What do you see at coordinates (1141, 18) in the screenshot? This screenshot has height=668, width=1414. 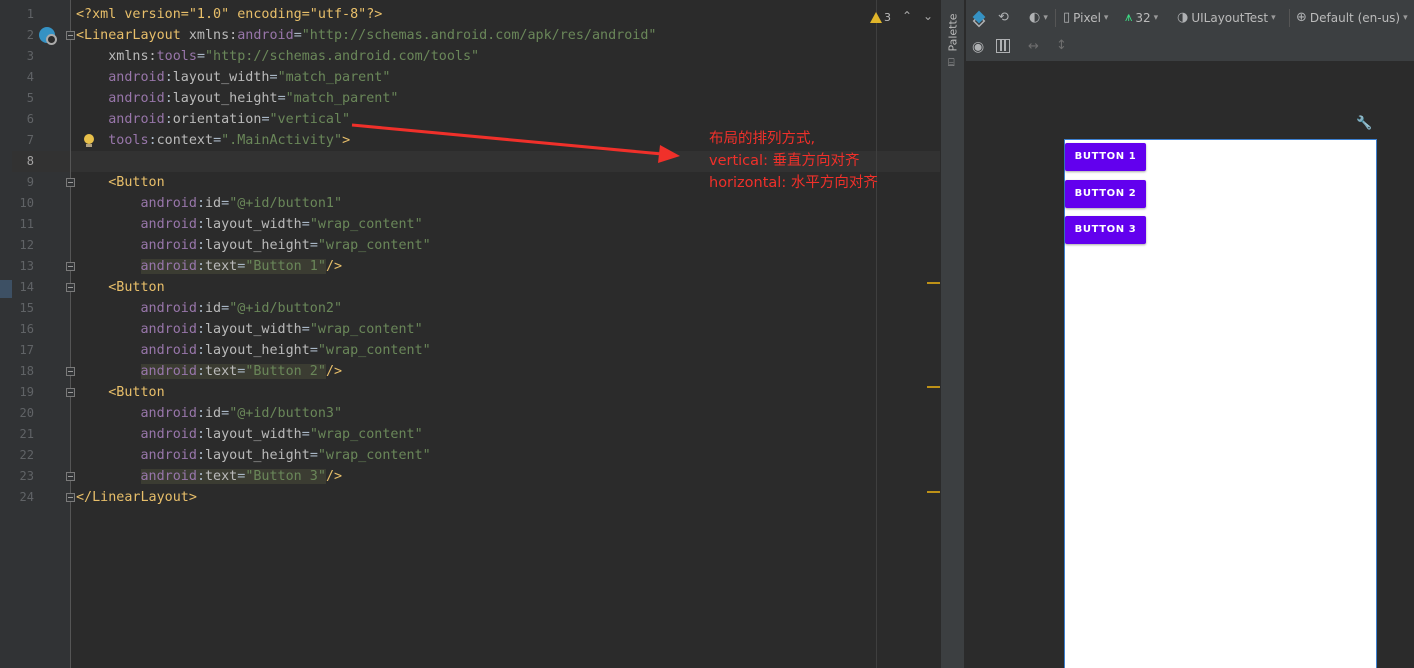 I see `api-level-selector: ⩚ 32 ▾` at bounding box center [1141, 18].